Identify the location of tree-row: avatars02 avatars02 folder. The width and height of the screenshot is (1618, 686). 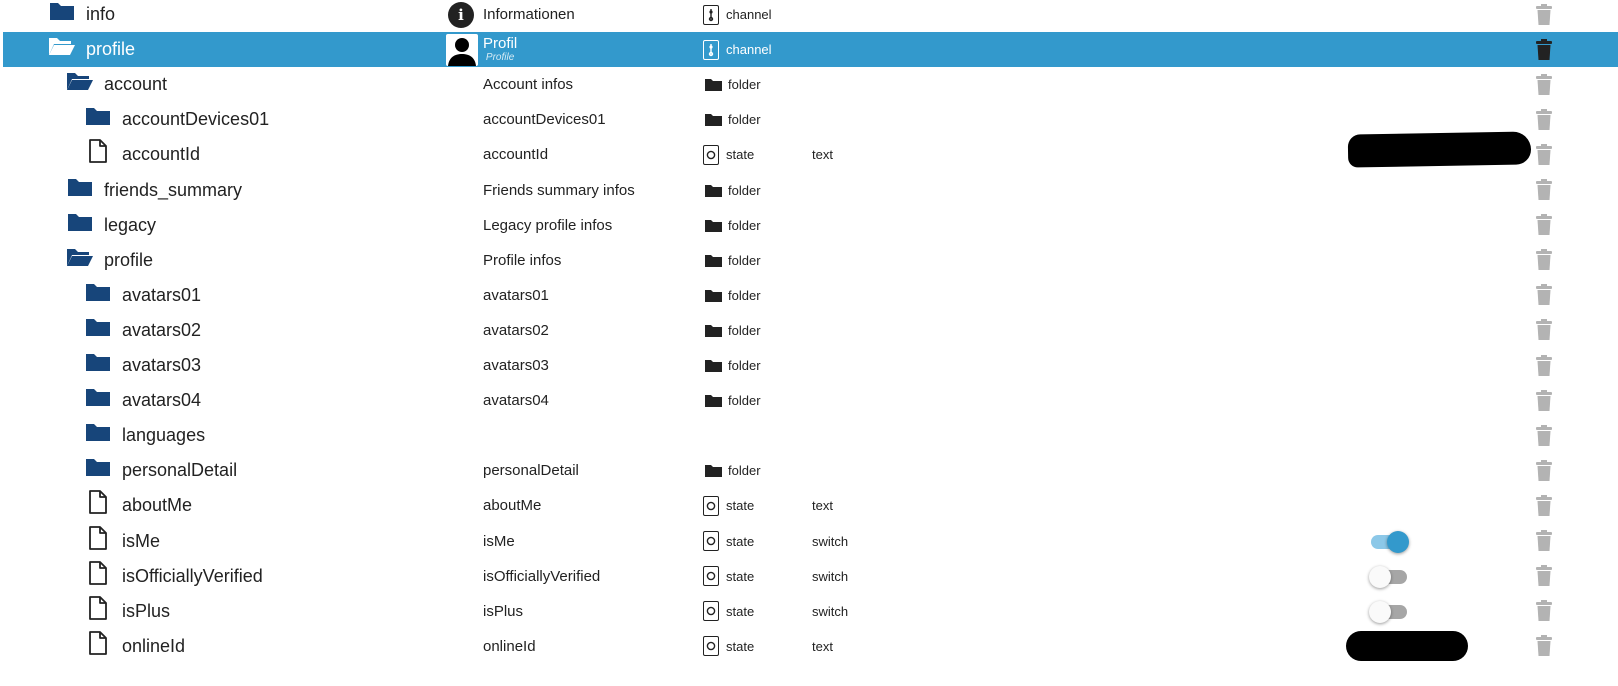
(810, 330).